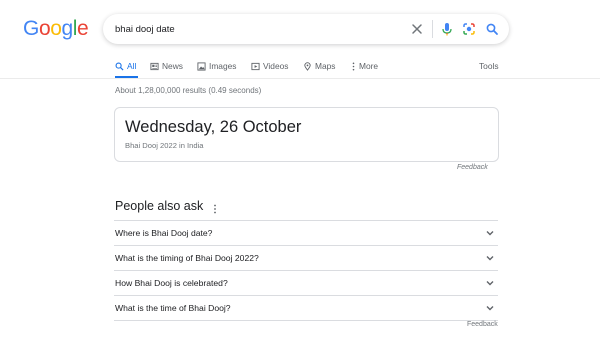 The height and width of the screenshot is (337, 600). Describe the element at coordinates (172, 66) in the screenshot. I see `tab-label: News` at that location.